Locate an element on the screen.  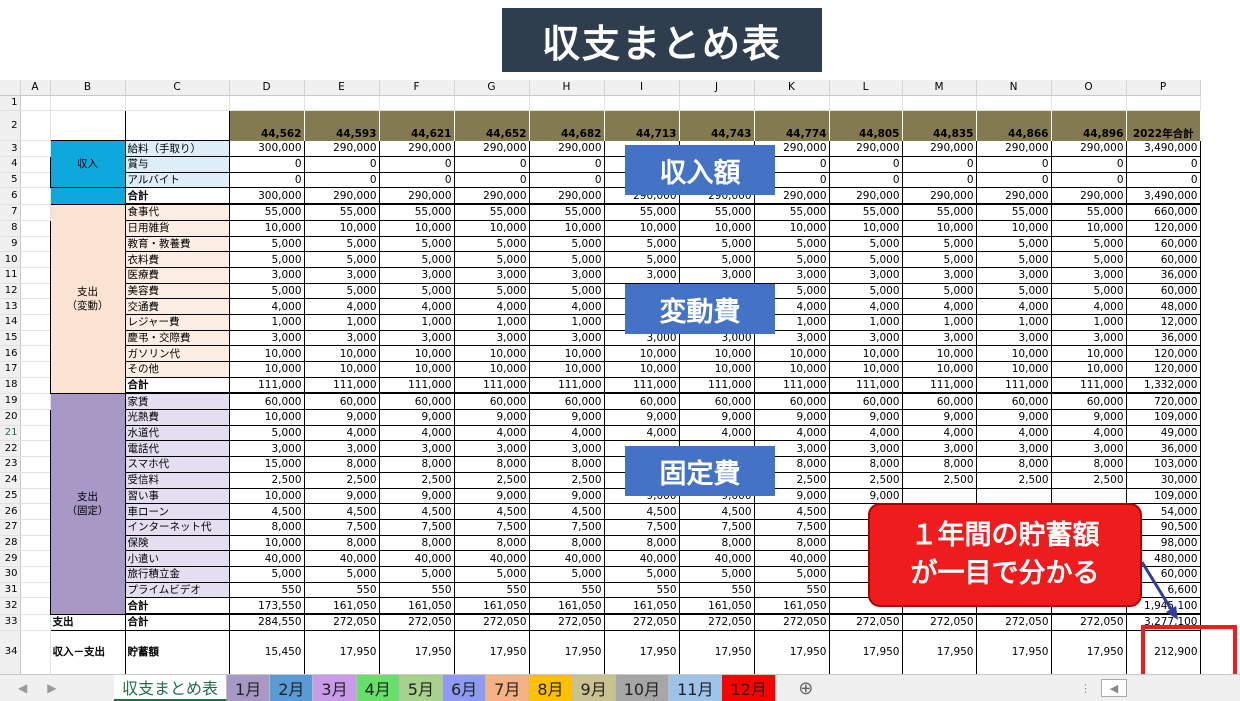
add-sheet-icon: ⊕ is located at coordinates (806, 688).